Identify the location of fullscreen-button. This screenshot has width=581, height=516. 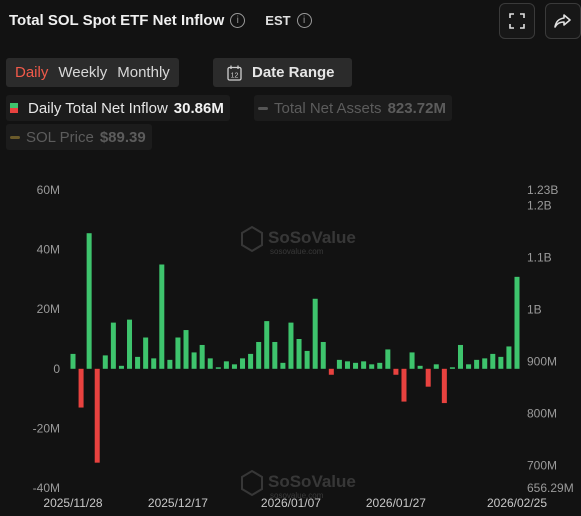
(517, 21).